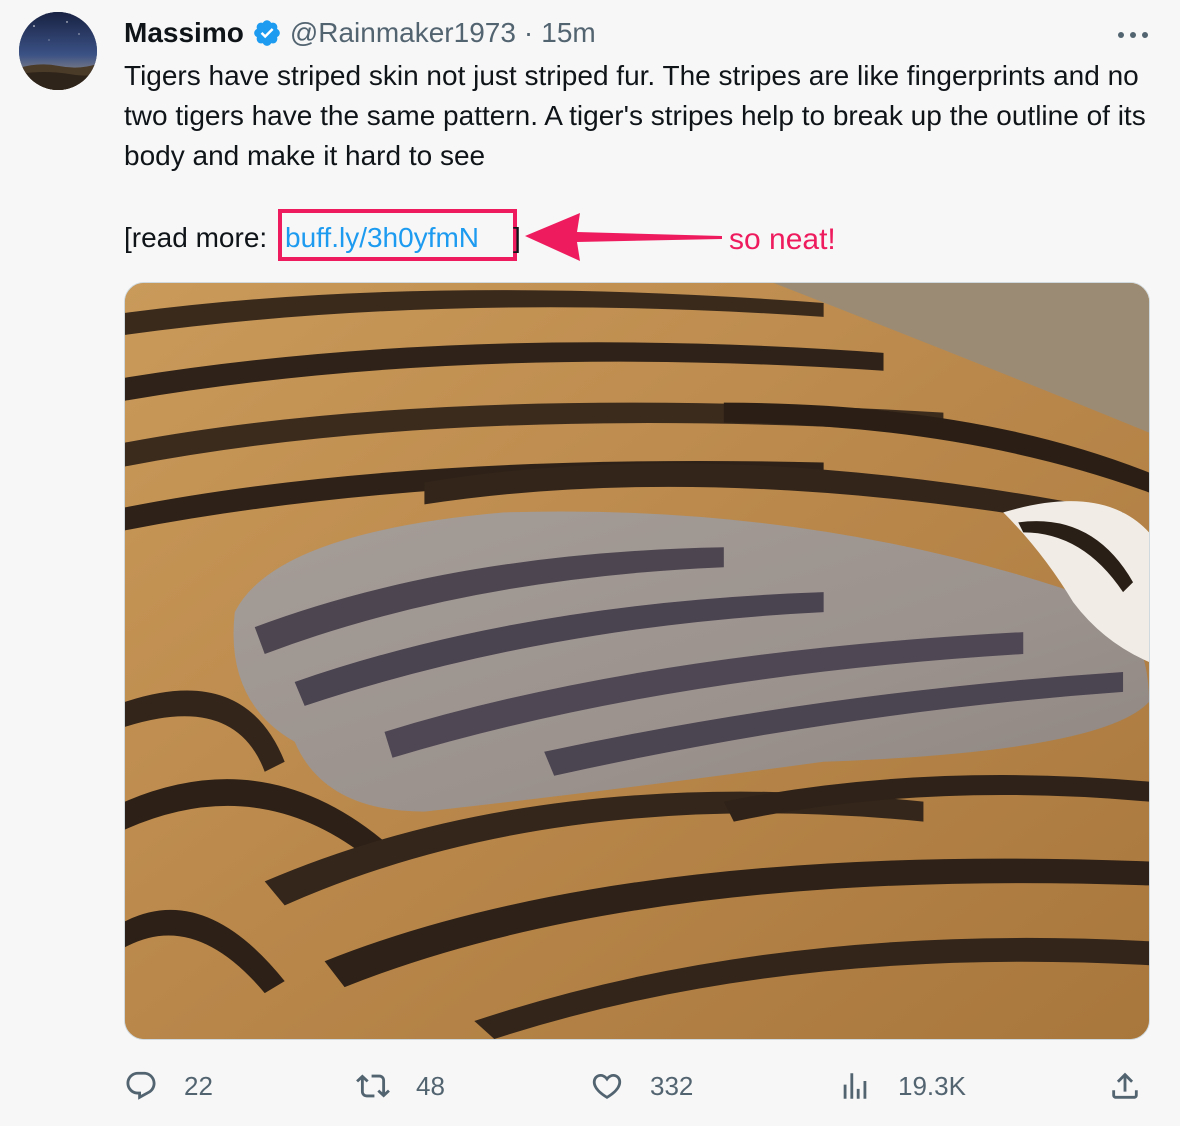 The height and width of the screenshot is (1126, 1180). Describe the element at coordinates (1133, 35) in the screenshot. I see `more-horizontal-icon` at that location.